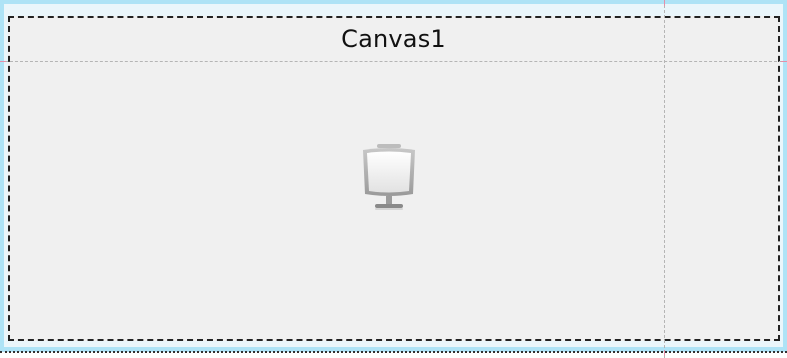 This screenshot has height=358, width=787. I want to click on horizontal-guide-line, so click(393, 61).